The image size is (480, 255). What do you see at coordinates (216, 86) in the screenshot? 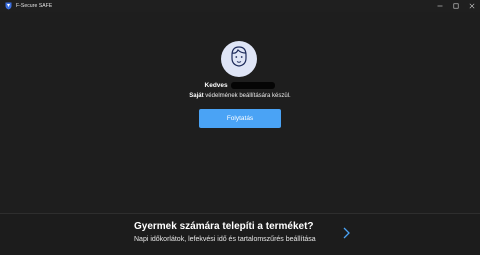
I see `greeting-text: Kedves` at bounding box center [216, 86].